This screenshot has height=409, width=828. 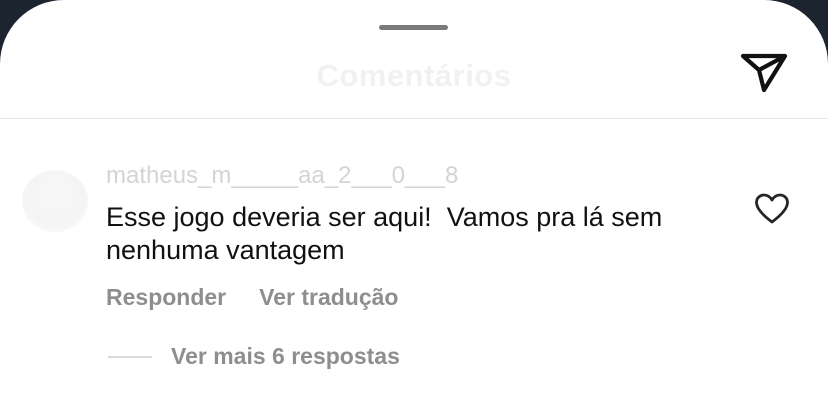 I want to click on send-paper-plane-icon, so click(x=764, y=73).